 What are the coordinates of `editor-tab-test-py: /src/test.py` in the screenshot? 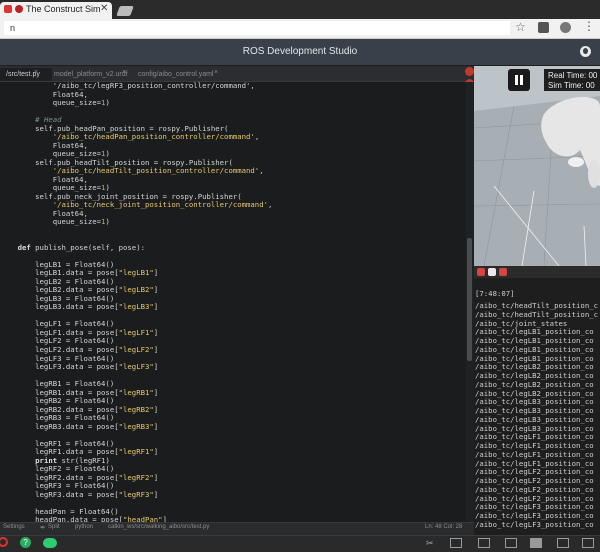 It's located at (26, 74).